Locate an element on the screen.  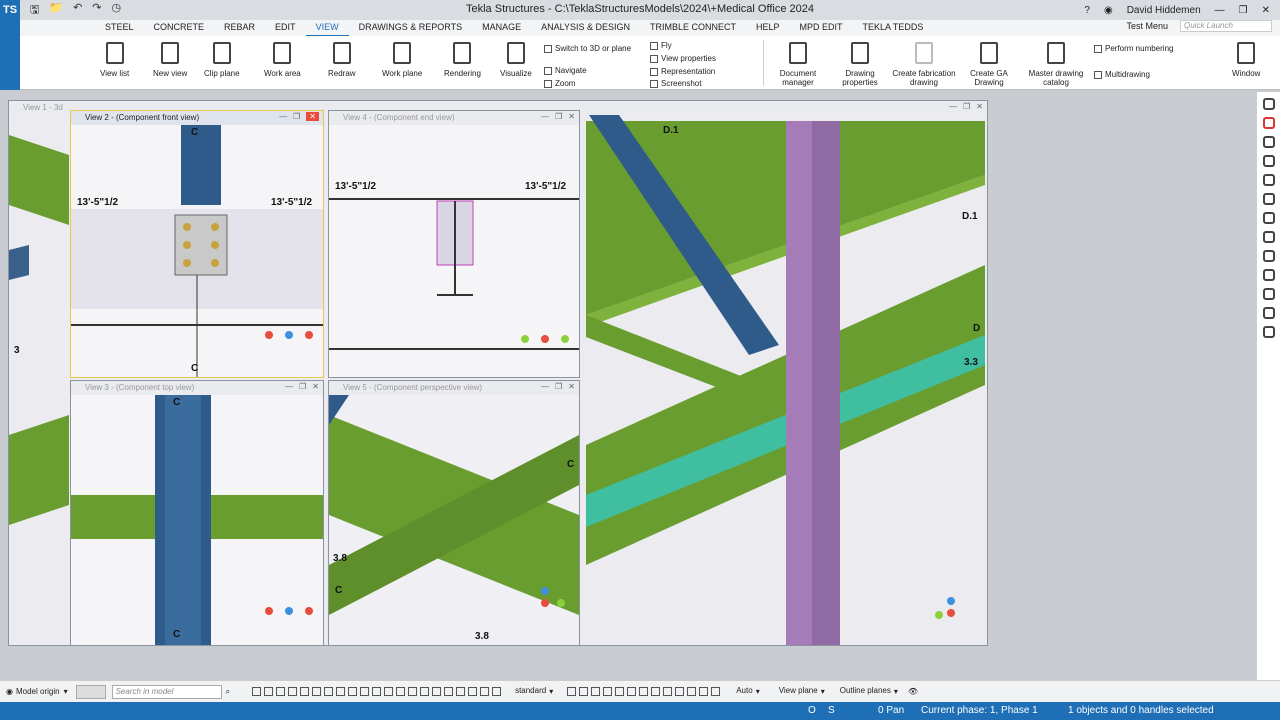
perform-numbering-button: Perform numbering is located at coordinates (1133, 48).